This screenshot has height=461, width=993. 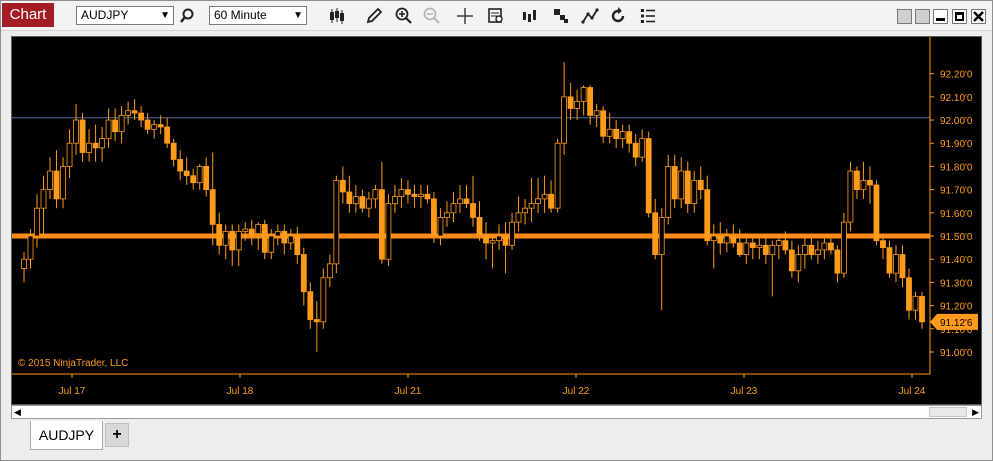 I want to click on horizontal-scrollbar: ◀ ▶, so click(x=496, y=412).